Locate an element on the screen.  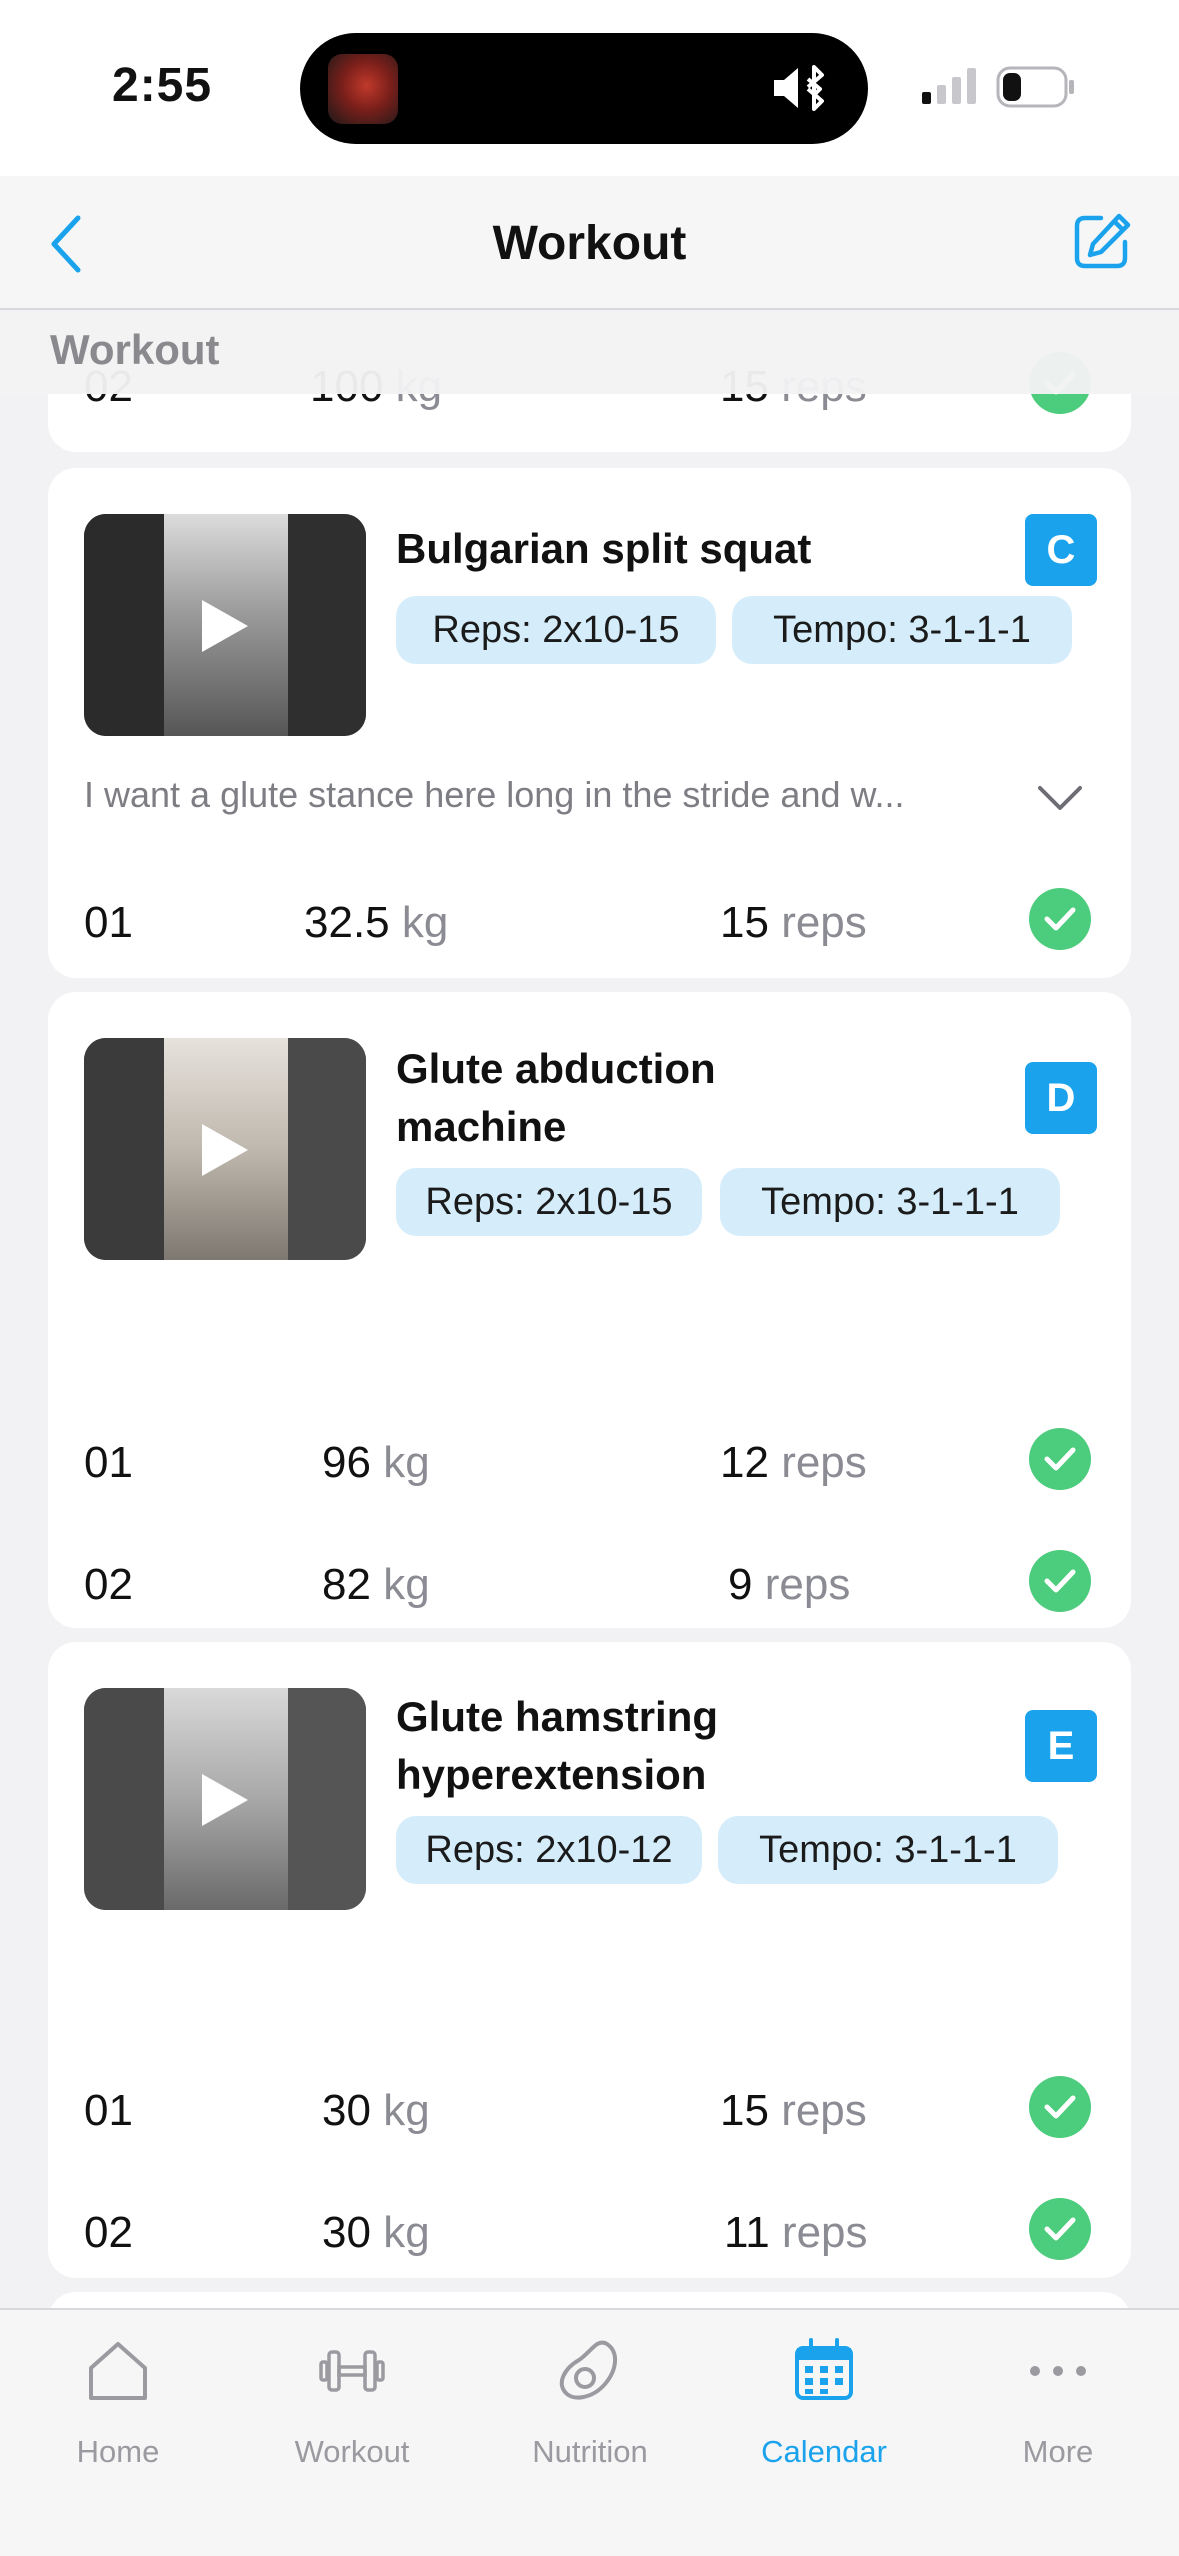
exercise-letter-badge: E is located at coordinates (1061, 1746).